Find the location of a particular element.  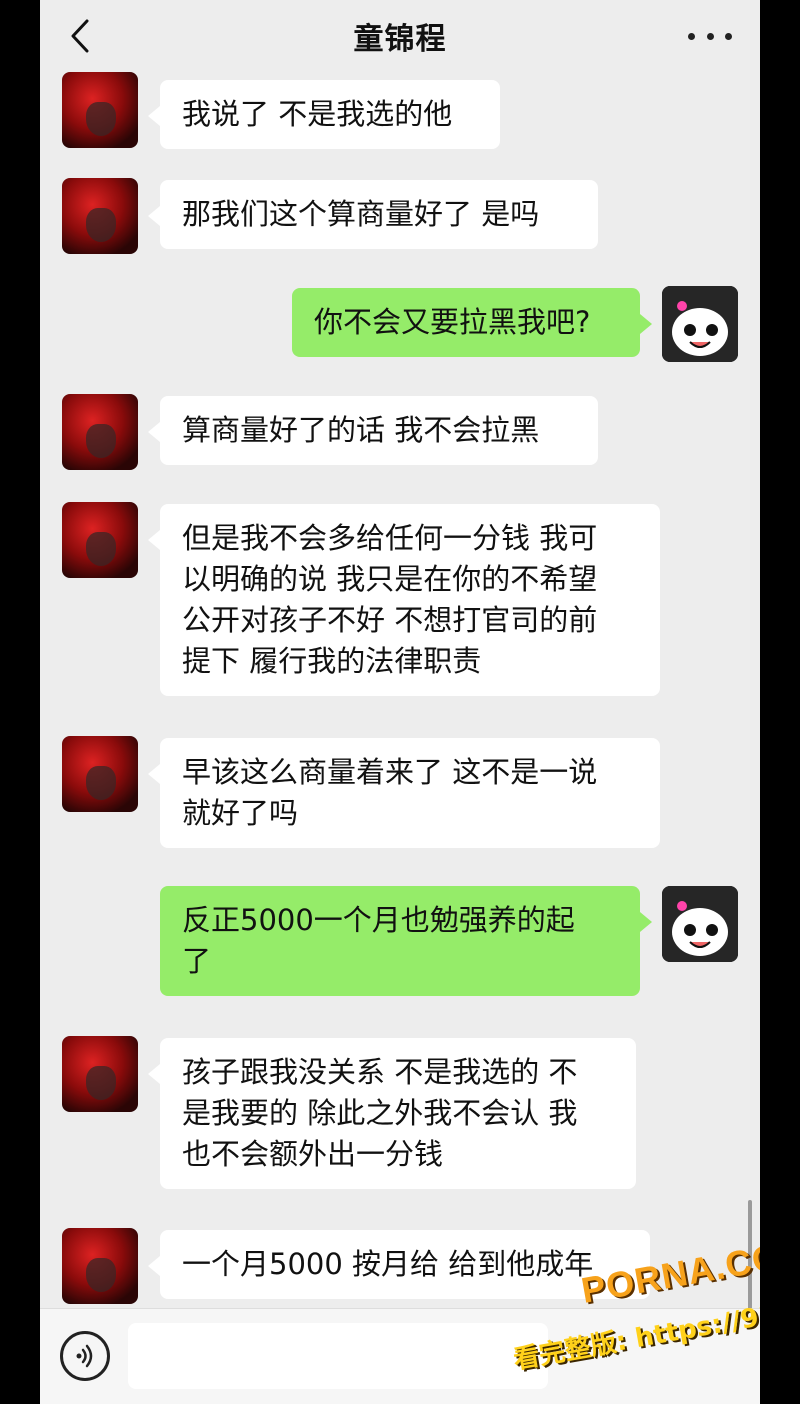

message-bubble-outgoing: 你不会又要拉黑我吧? is located at coordinates (472, 322).